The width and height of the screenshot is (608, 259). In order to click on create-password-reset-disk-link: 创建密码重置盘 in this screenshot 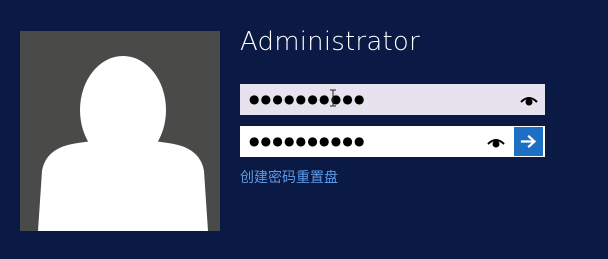, I will do `click(289, 178)`.